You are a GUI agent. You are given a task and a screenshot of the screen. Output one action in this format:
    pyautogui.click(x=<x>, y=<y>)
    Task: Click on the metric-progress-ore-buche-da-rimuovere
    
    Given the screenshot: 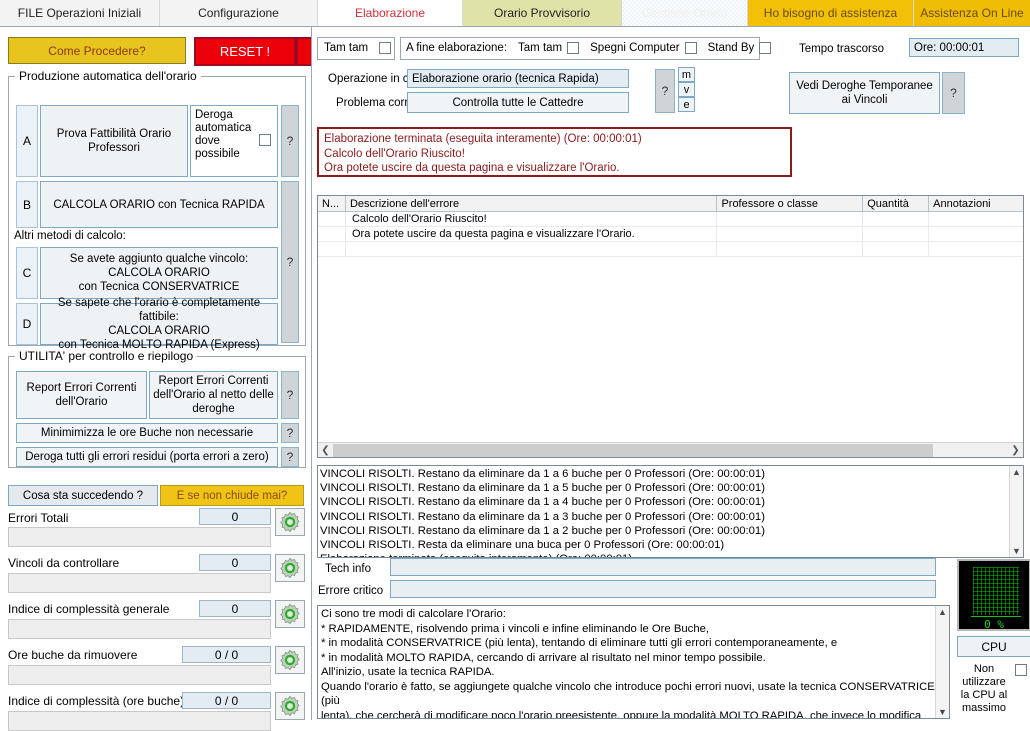 What is the action you would take?
    pyautogui.click(x=139, y=675)
    